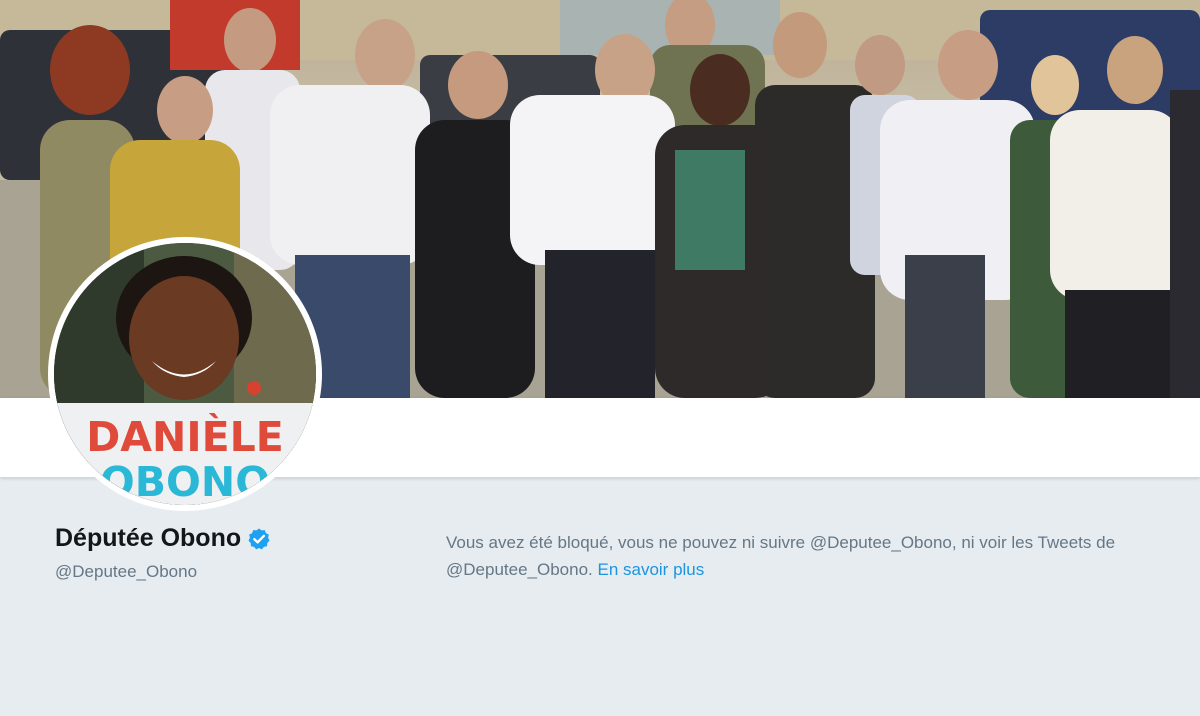 This screenshot has width=1200, height=716. What do you see at coordinates (650, 569) in the screenshot?
I see `learn-more-link: En savoir plus` at bounding box center [650, 569].